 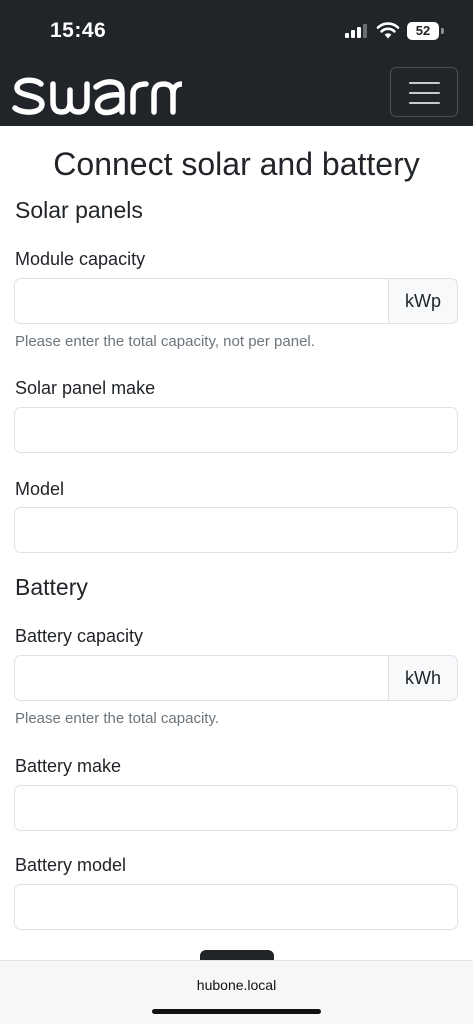 I want to click on status-bar: 15:46 52, so click(x=236, y=31).